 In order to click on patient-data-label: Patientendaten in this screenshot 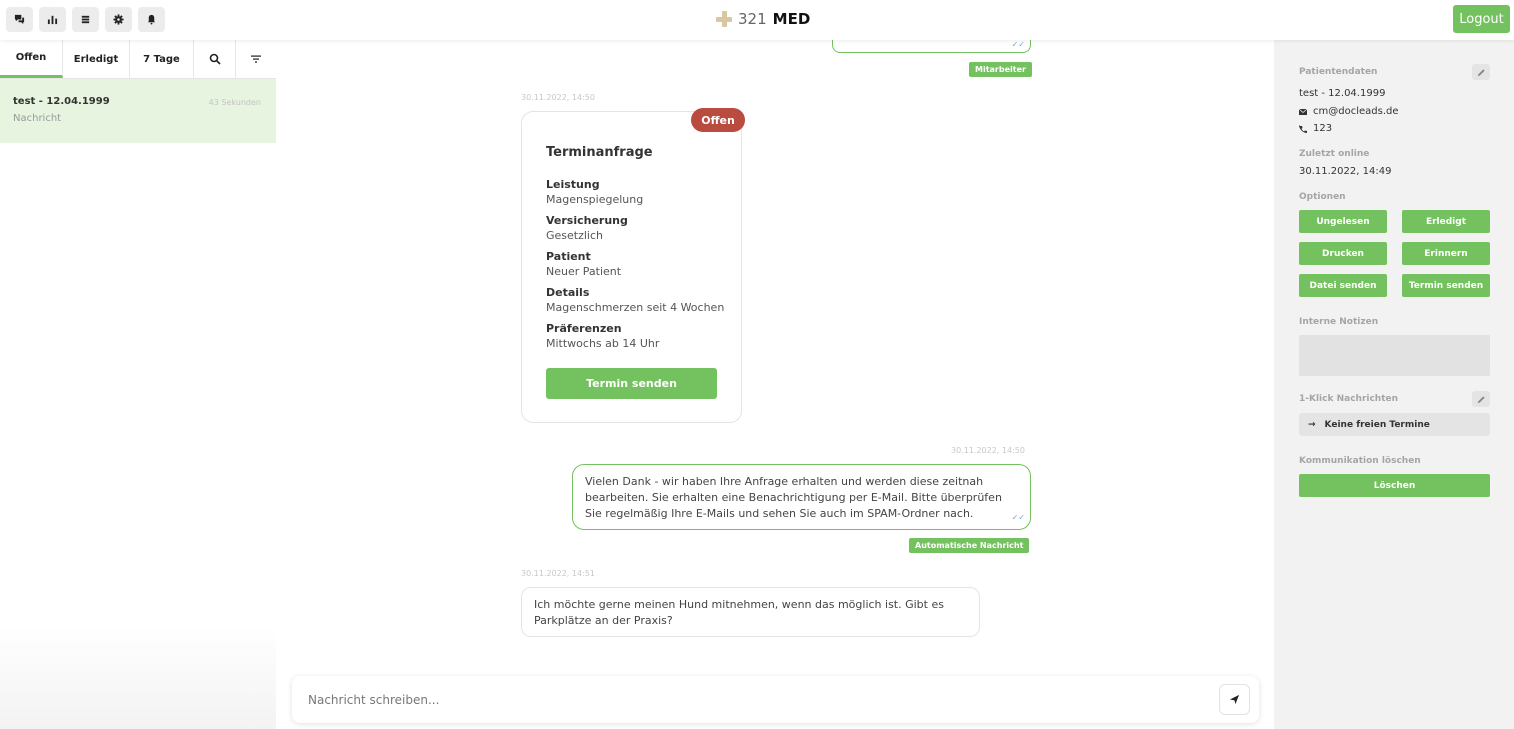, I will do `click(1338, 72)`.